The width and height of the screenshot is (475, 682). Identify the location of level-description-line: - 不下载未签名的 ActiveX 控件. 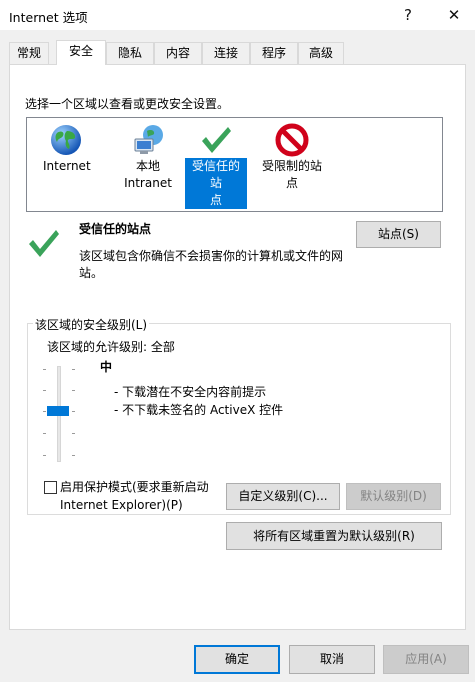
(199, 410).